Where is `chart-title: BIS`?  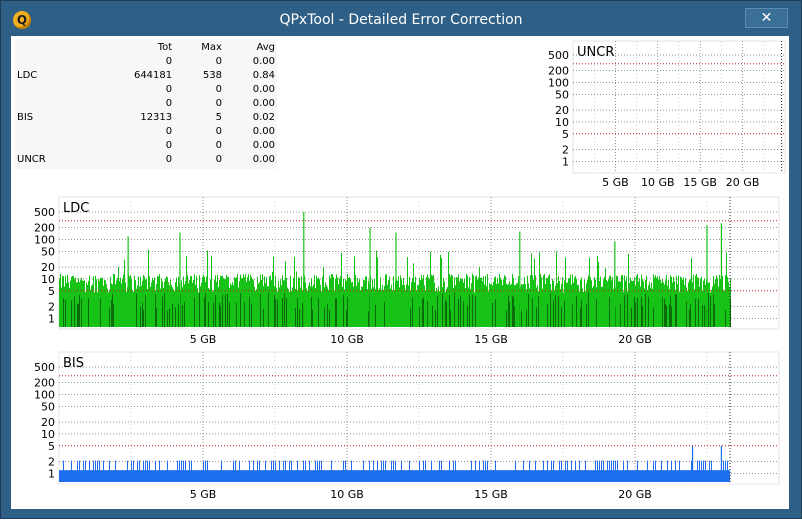
chart-title: BIS is located at coordinates (73, 363).